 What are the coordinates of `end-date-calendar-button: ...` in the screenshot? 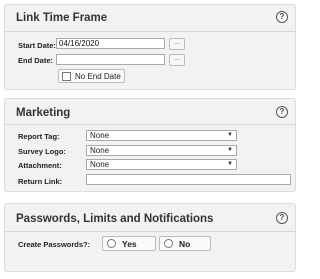 It's located at (177, 60).